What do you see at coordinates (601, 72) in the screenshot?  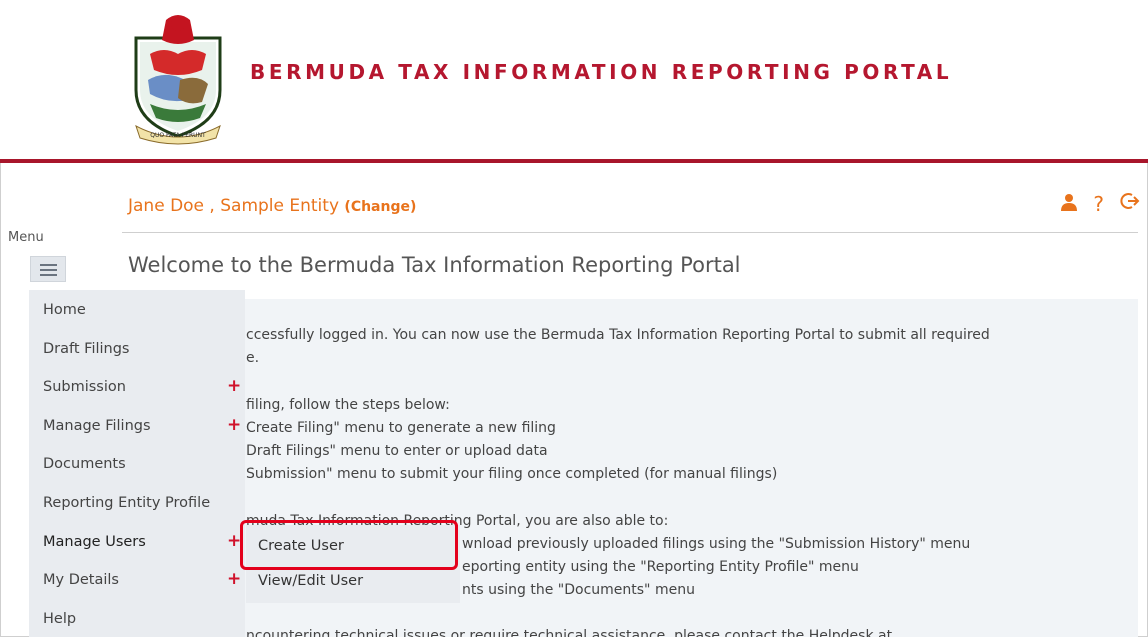 I see `portal-title: BERMUDA TAX INFORMATION REPORTING PORTAL` at bounding box center [601, 72].